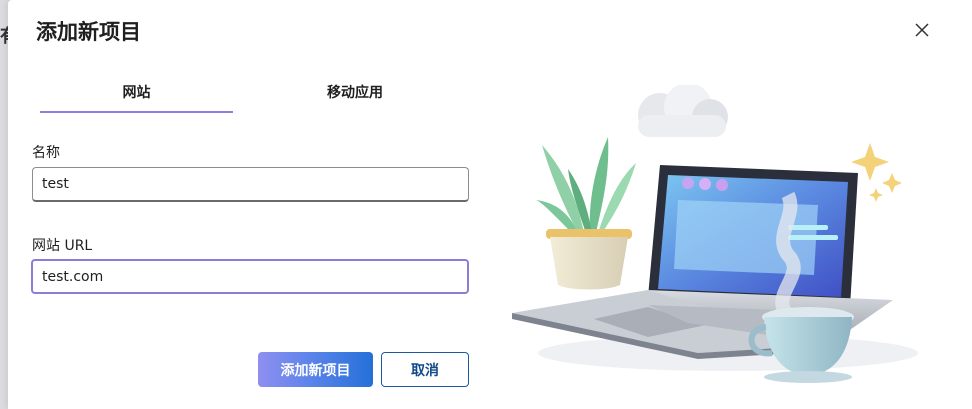 The image size is (972, 409). I want to click on tab-mobile-app: 移动应用, so click(355, 92).